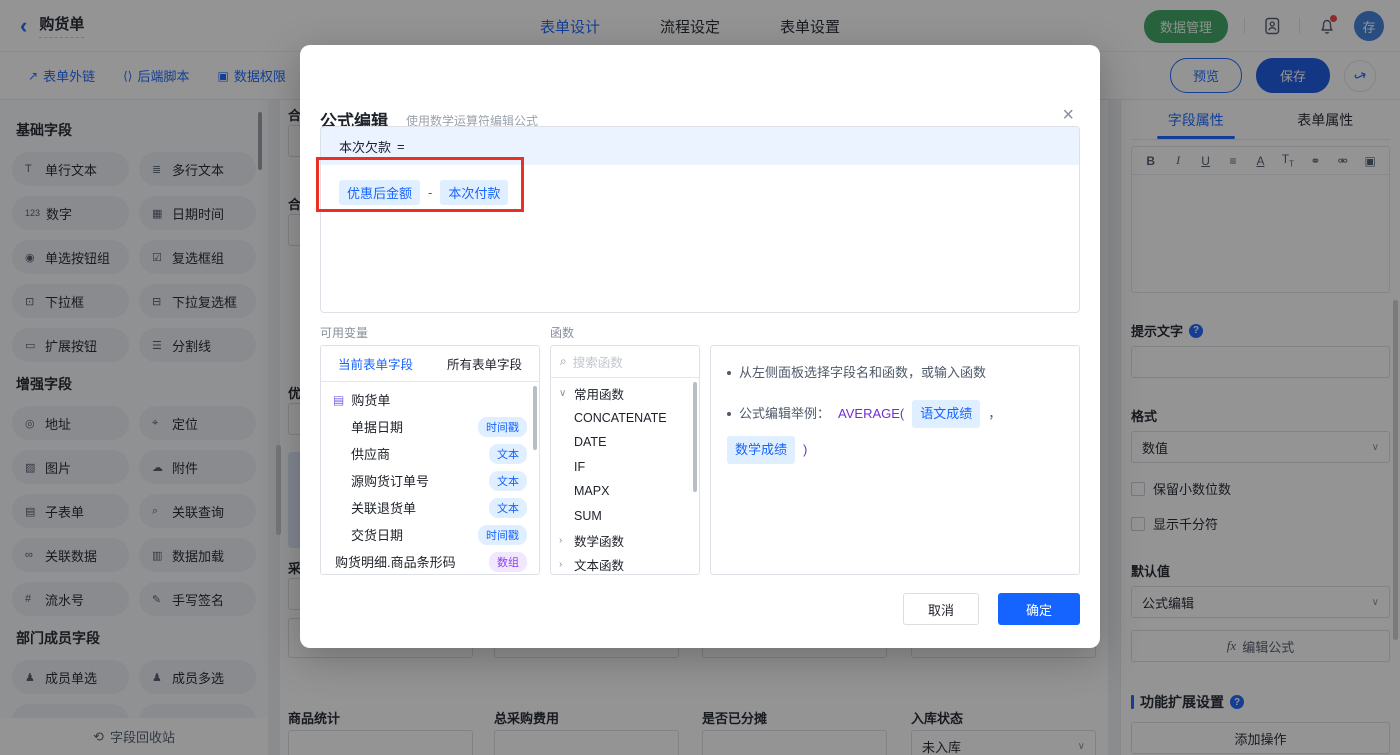 This screenshot has width=1400, height=755. Describe the element at coordinates (380, 192) in the screenshot. I see `formula-field-chip: 优惠后金额` at that location.